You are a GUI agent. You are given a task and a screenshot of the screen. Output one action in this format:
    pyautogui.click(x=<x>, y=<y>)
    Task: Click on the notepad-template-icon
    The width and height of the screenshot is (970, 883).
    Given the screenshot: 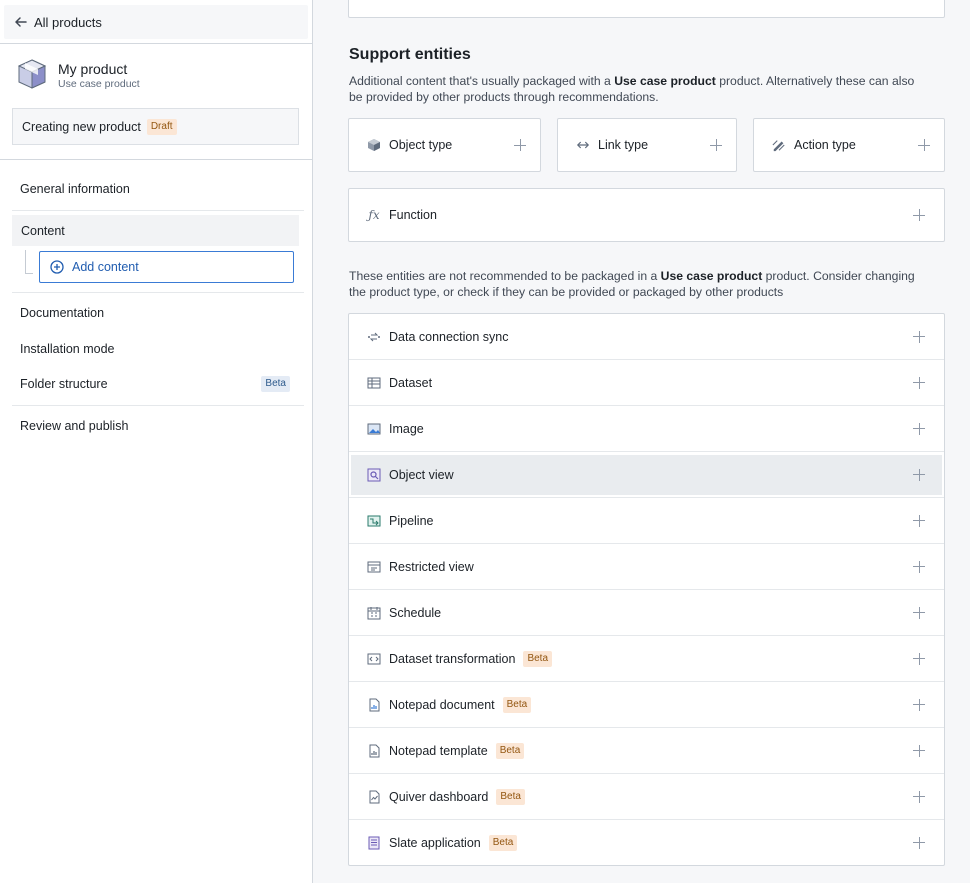 What is the action you would take?
    pyautogui.click(x=374, y=751)
    